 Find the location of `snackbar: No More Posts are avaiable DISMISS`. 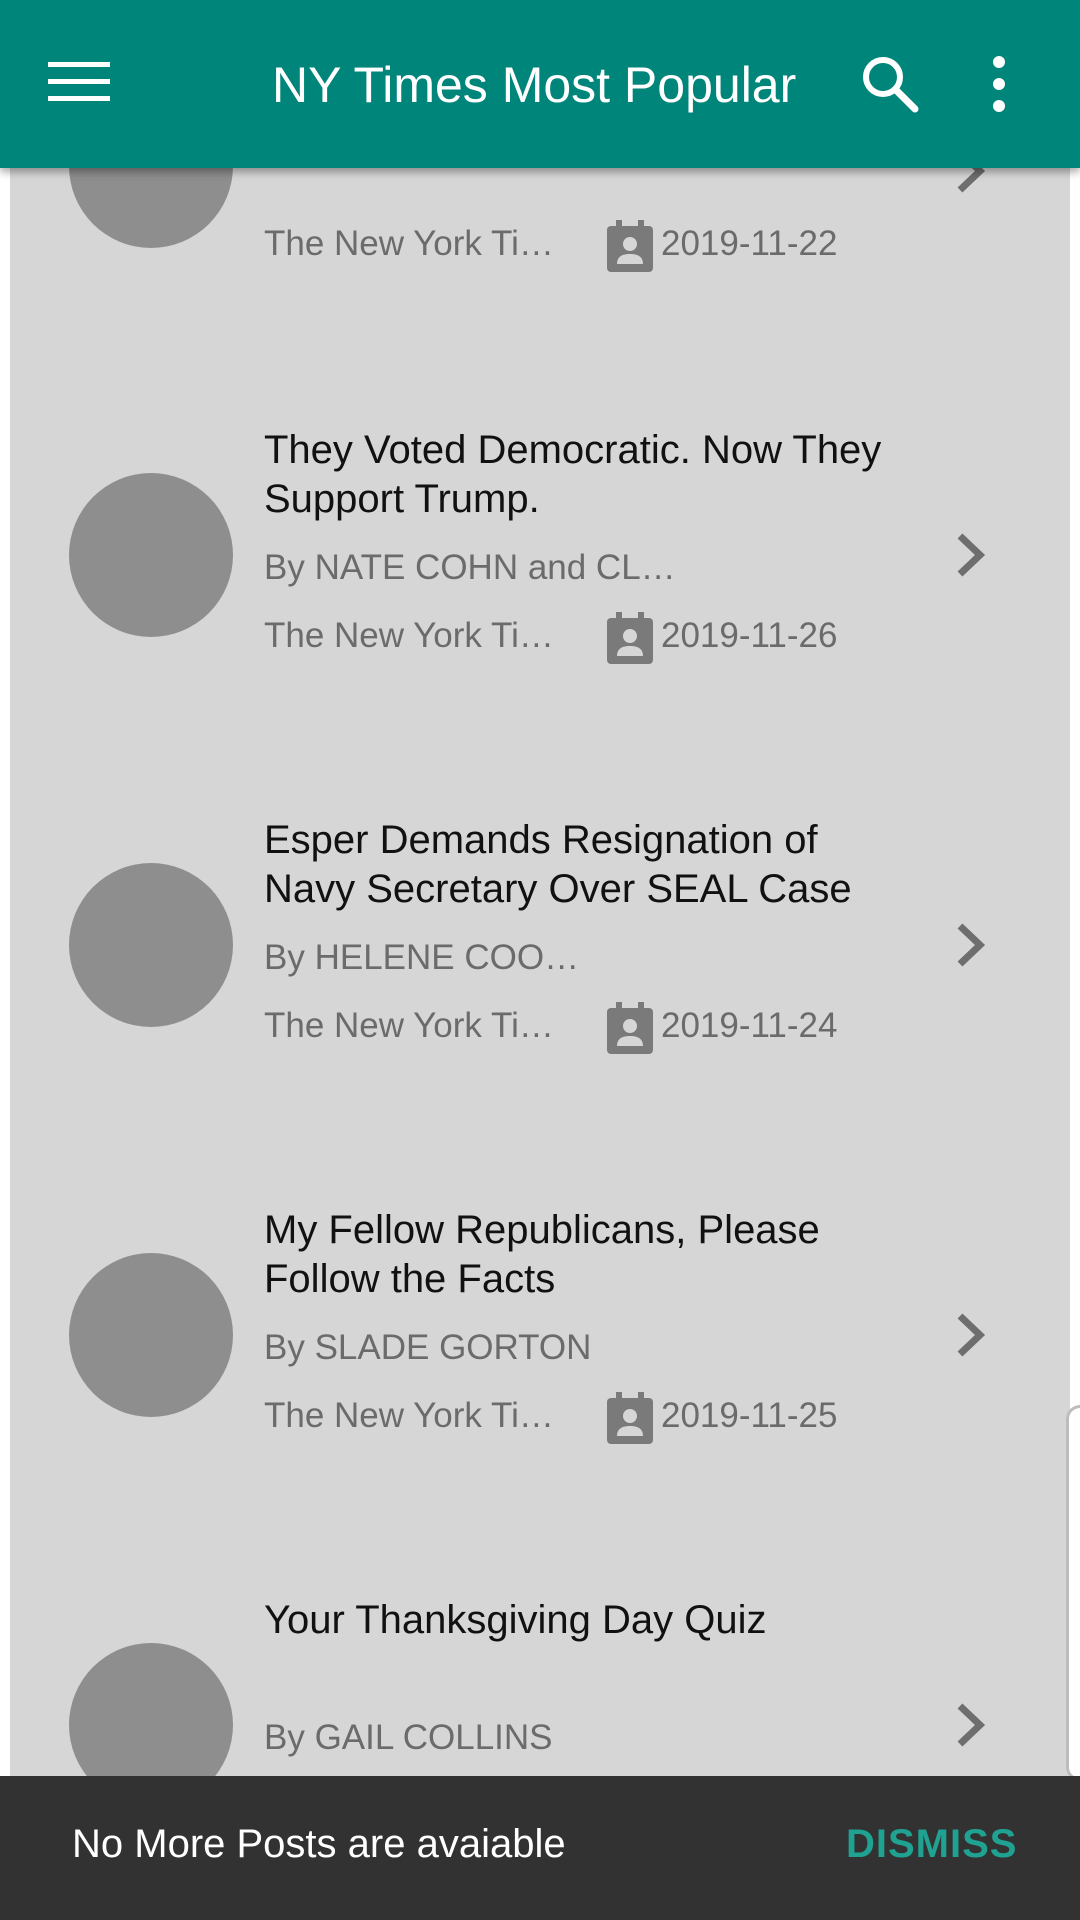

snackbar: No More Posts are avaiable DISMISS is located at coordinates (540, 1848).